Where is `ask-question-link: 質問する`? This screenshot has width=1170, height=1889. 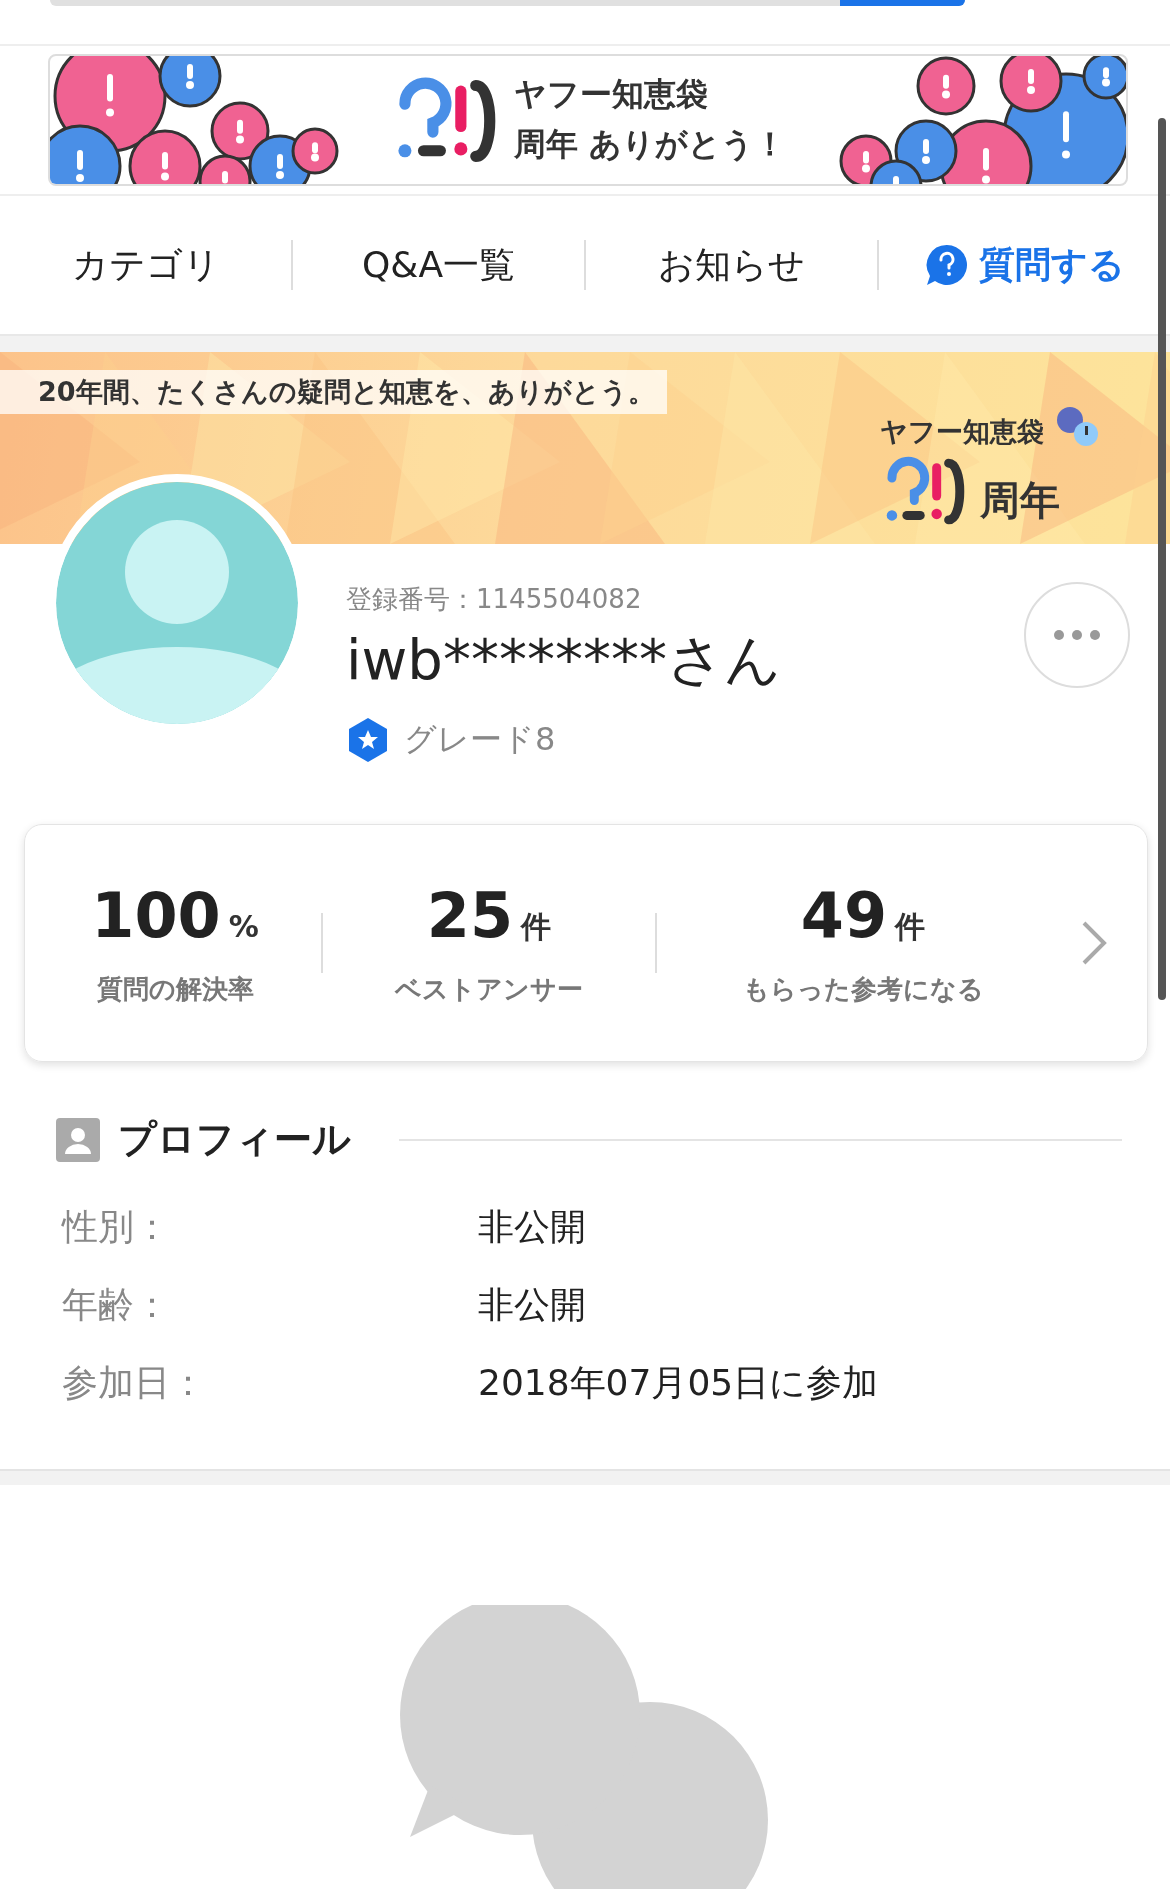
ask-question-link: 質問する is located at coordinates (1024, 265).